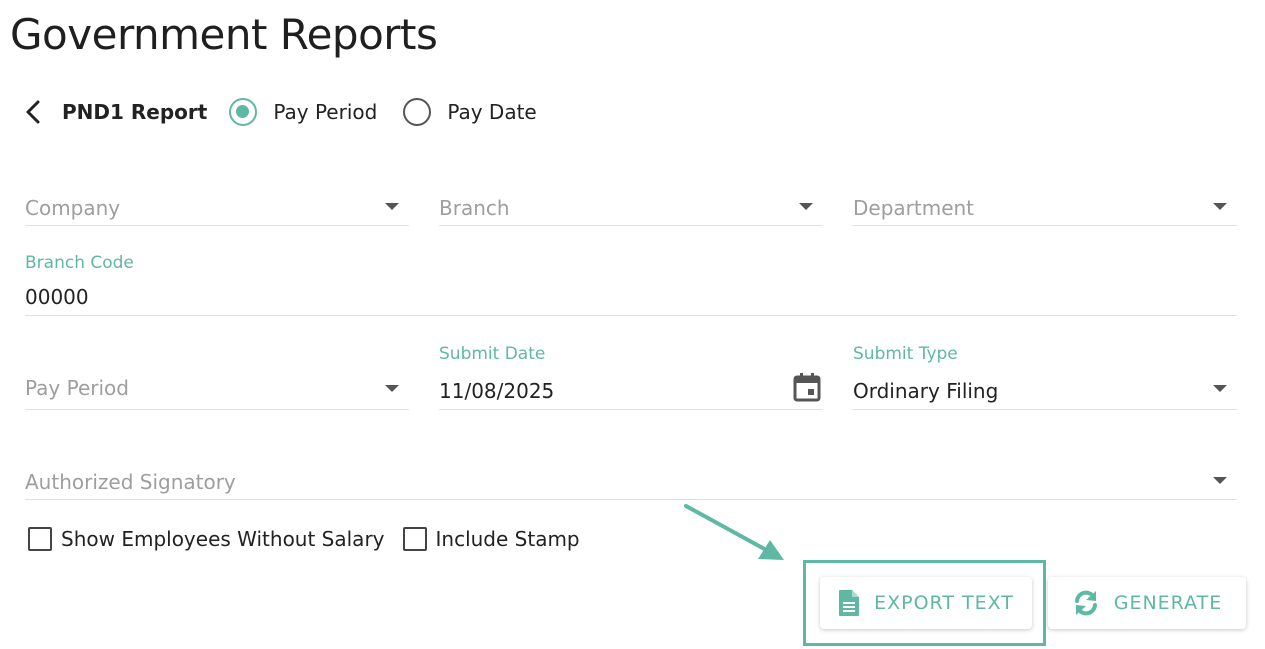  I want to click on export-text-button: EXPORT TEXT, so click(926, 603).